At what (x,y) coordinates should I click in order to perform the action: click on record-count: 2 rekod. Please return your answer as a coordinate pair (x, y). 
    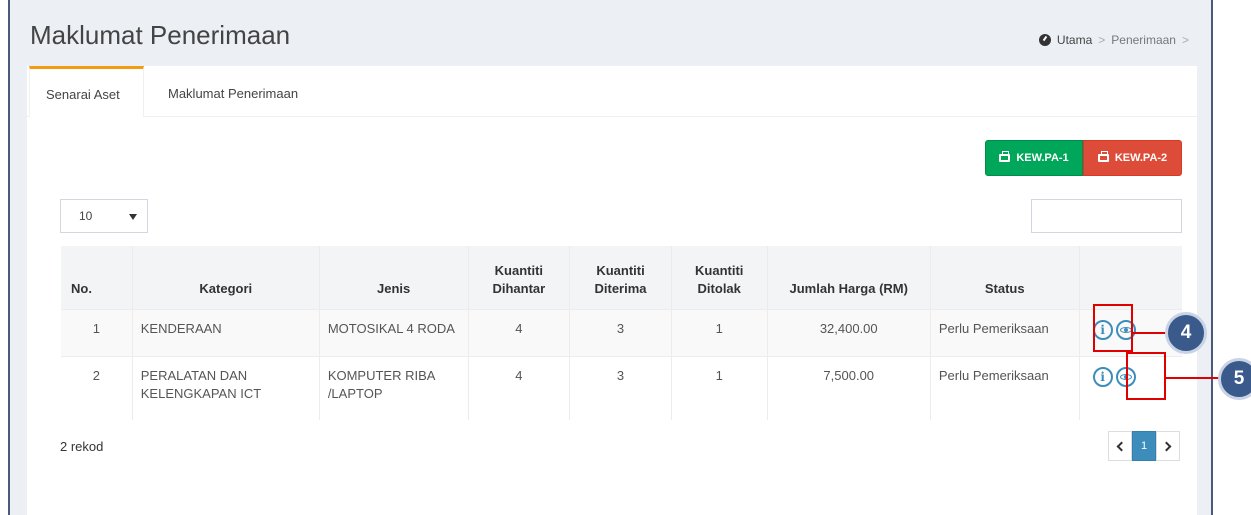
    Looking at the image, I should click on (82, 446).